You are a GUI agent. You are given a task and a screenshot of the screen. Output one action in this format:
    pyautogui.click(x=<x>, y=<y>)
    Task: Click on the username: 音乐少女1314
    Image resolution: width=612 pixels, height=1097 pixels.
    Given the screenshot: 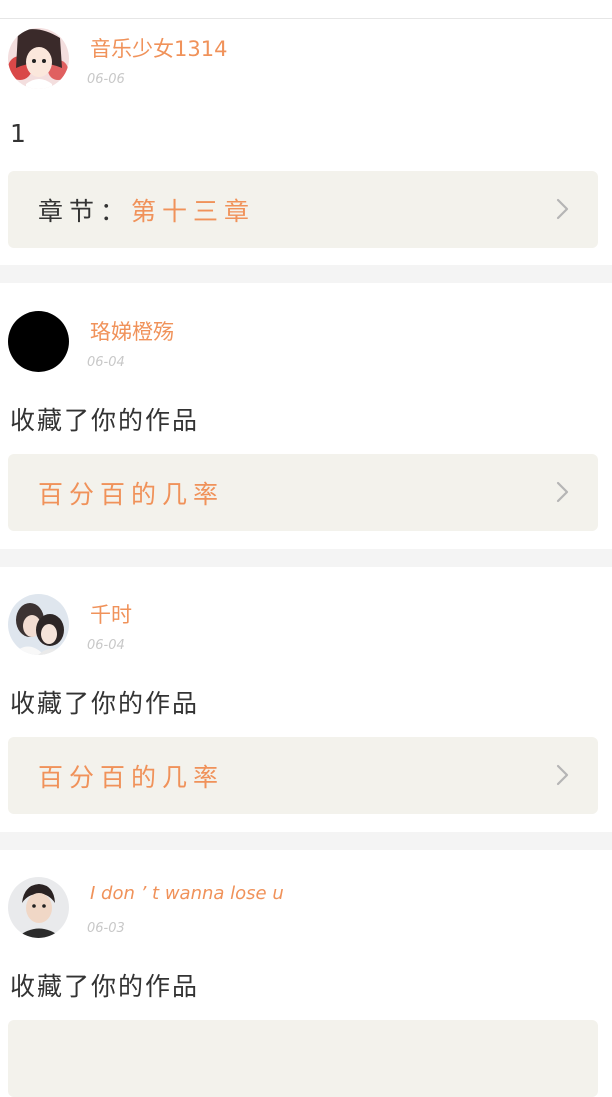 What is the action you would take?
    pyautogui.click(x=158, y=48)
    